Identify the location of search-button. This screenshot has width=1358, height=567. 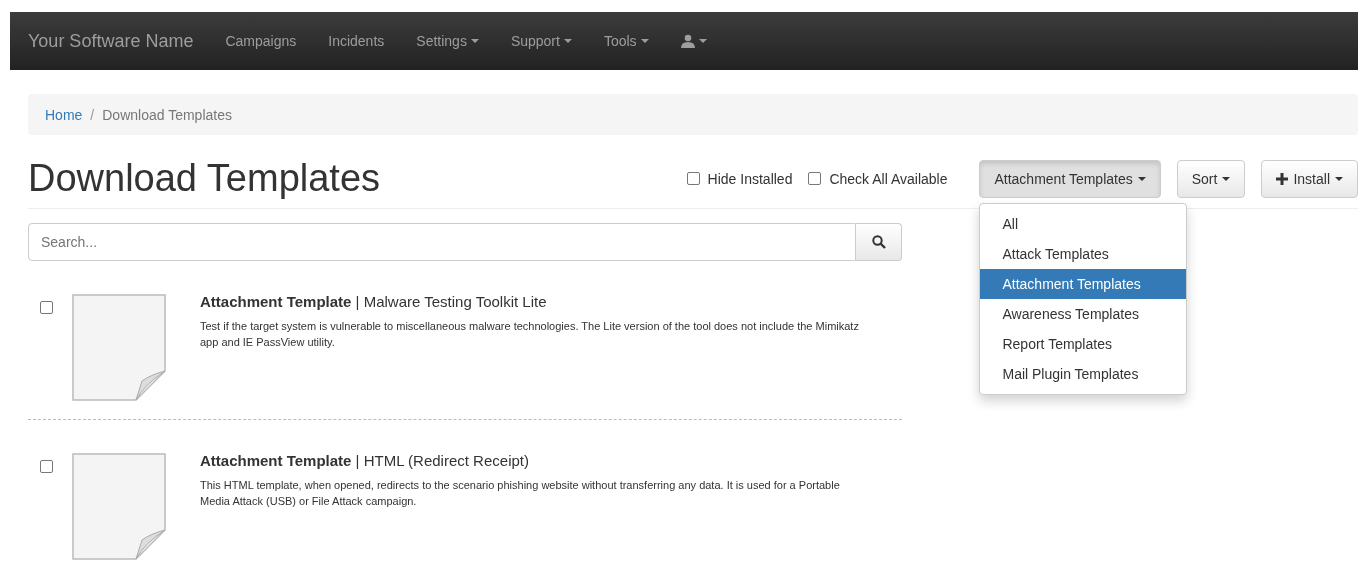
(879, 242).